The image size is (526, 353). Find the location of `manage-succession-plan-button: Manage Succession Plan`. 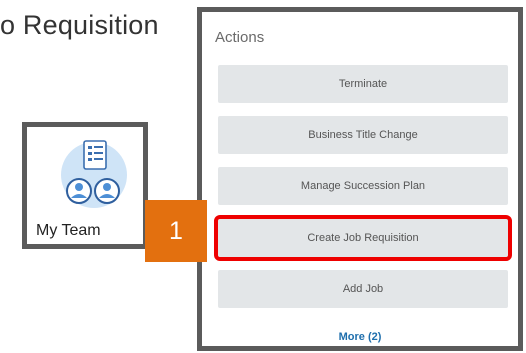

manage-succession-plan-button: Manage Succession Plan is located at coordinates (363, 186).